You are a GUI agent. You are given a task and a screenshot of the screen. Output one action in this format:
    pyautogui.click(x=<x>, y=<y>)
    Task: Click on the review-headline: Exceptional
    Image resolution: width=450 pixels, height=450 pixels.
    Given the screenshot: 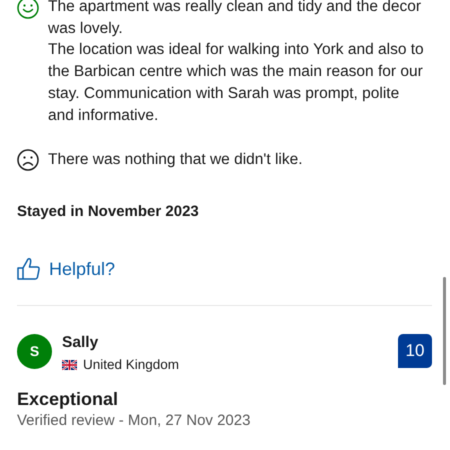 What is the action you would take?
    pyautogui.click(x=68, y=400)
    